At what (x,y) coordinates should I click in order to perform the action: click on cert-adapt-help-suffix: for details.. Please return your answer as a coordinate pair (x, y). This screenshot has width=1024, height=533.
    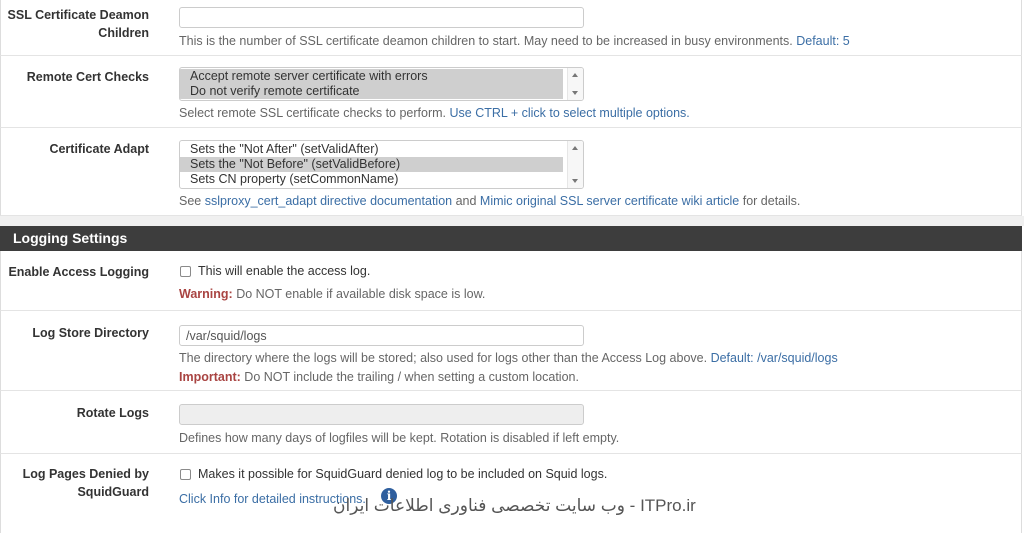
    Looking at the image, I should click on (771, 201).